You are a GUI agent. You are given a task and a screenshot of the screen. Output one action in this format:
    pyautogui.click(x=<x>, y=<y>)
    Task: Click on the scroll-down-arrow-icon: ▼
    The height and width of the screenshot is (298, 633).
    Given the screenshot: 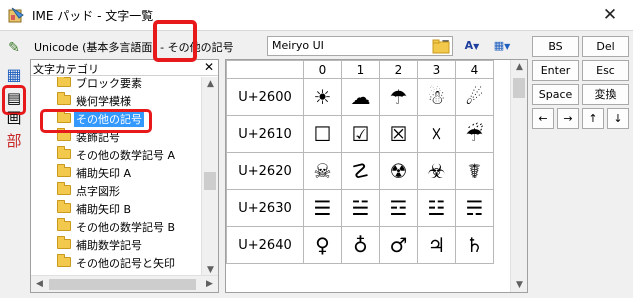 What is the action you would take?
    pyautogui.click(x=210, y=270)
    